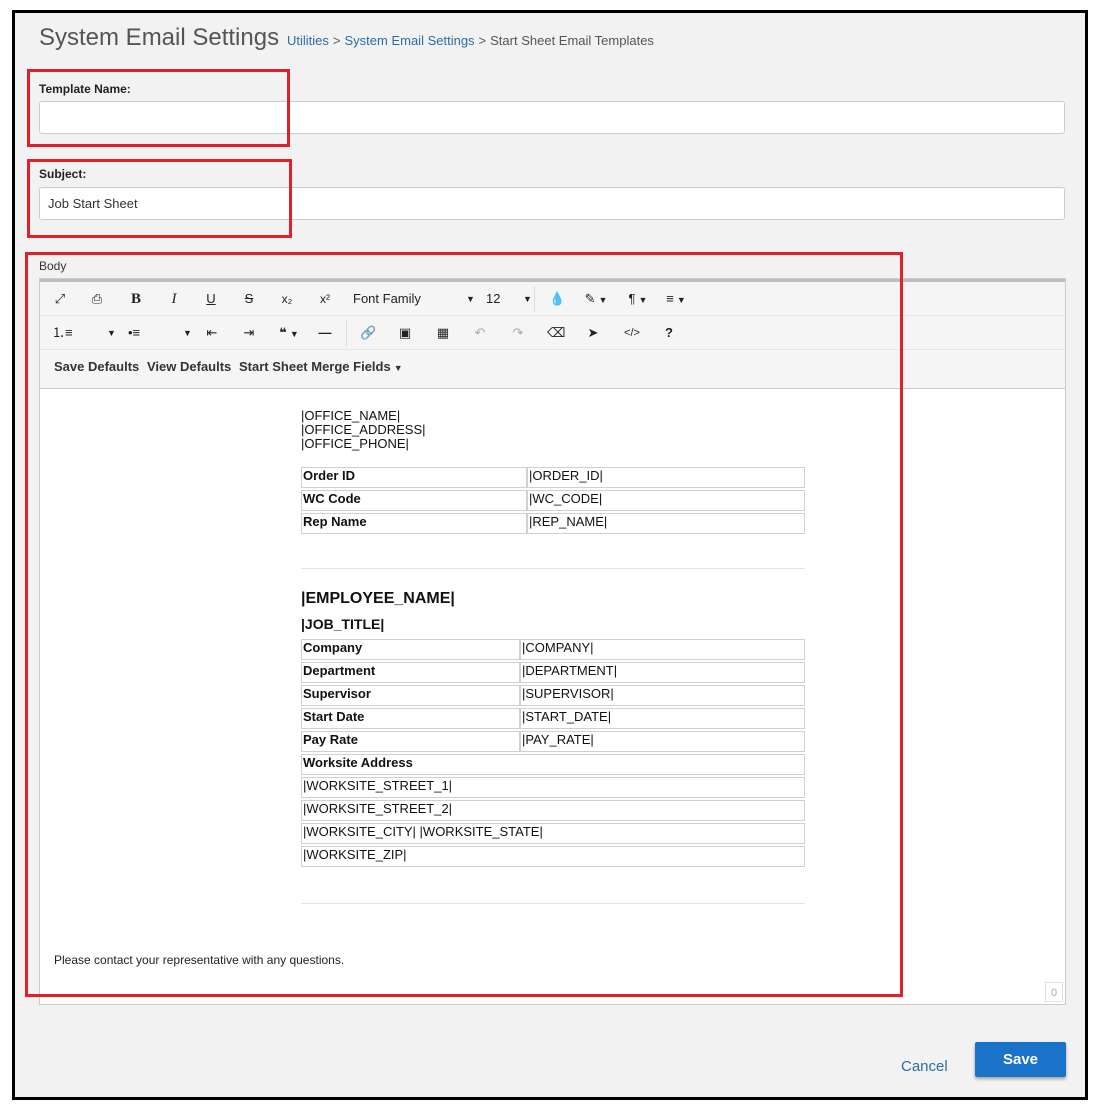 This screenshot has height=1113, width=1101. Describe the element at coordinates (662, 741) in the screenshot. I see `table-cell-value: |PAY_RATE|` at that location.